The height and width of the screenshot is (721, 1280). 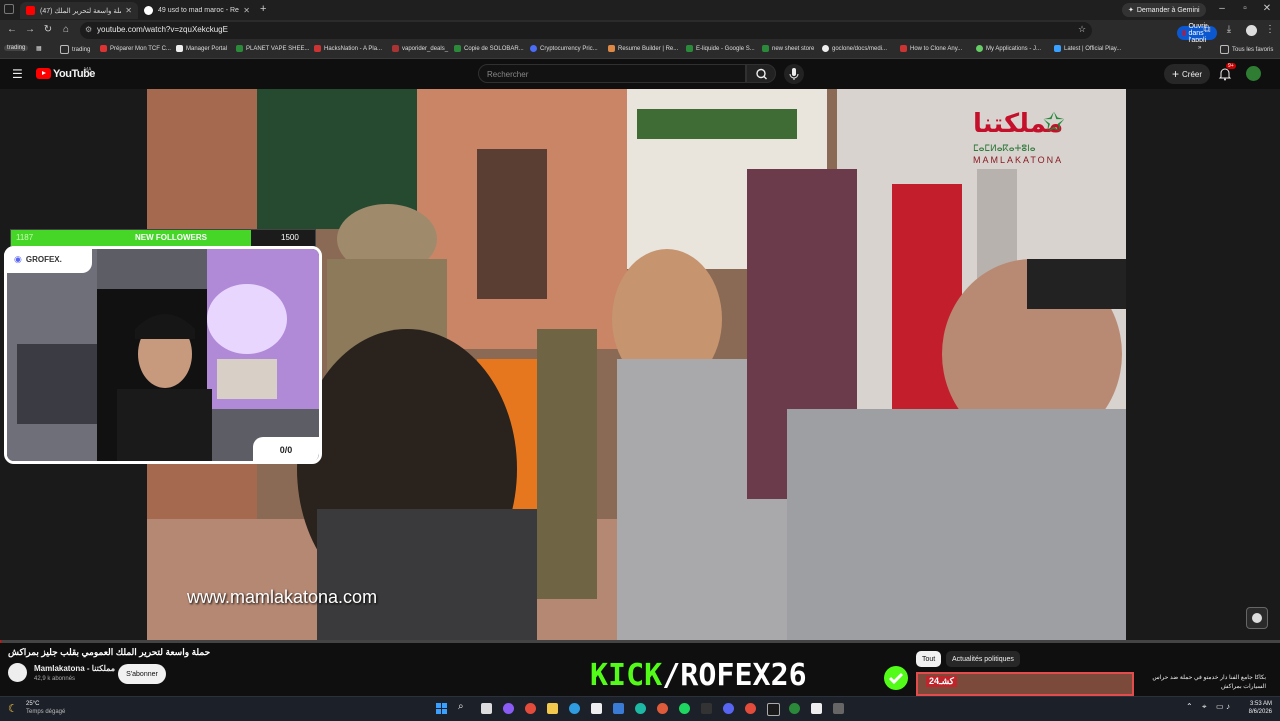 I want to click on notifications-bell-icon, so click(x=1225, y=74).